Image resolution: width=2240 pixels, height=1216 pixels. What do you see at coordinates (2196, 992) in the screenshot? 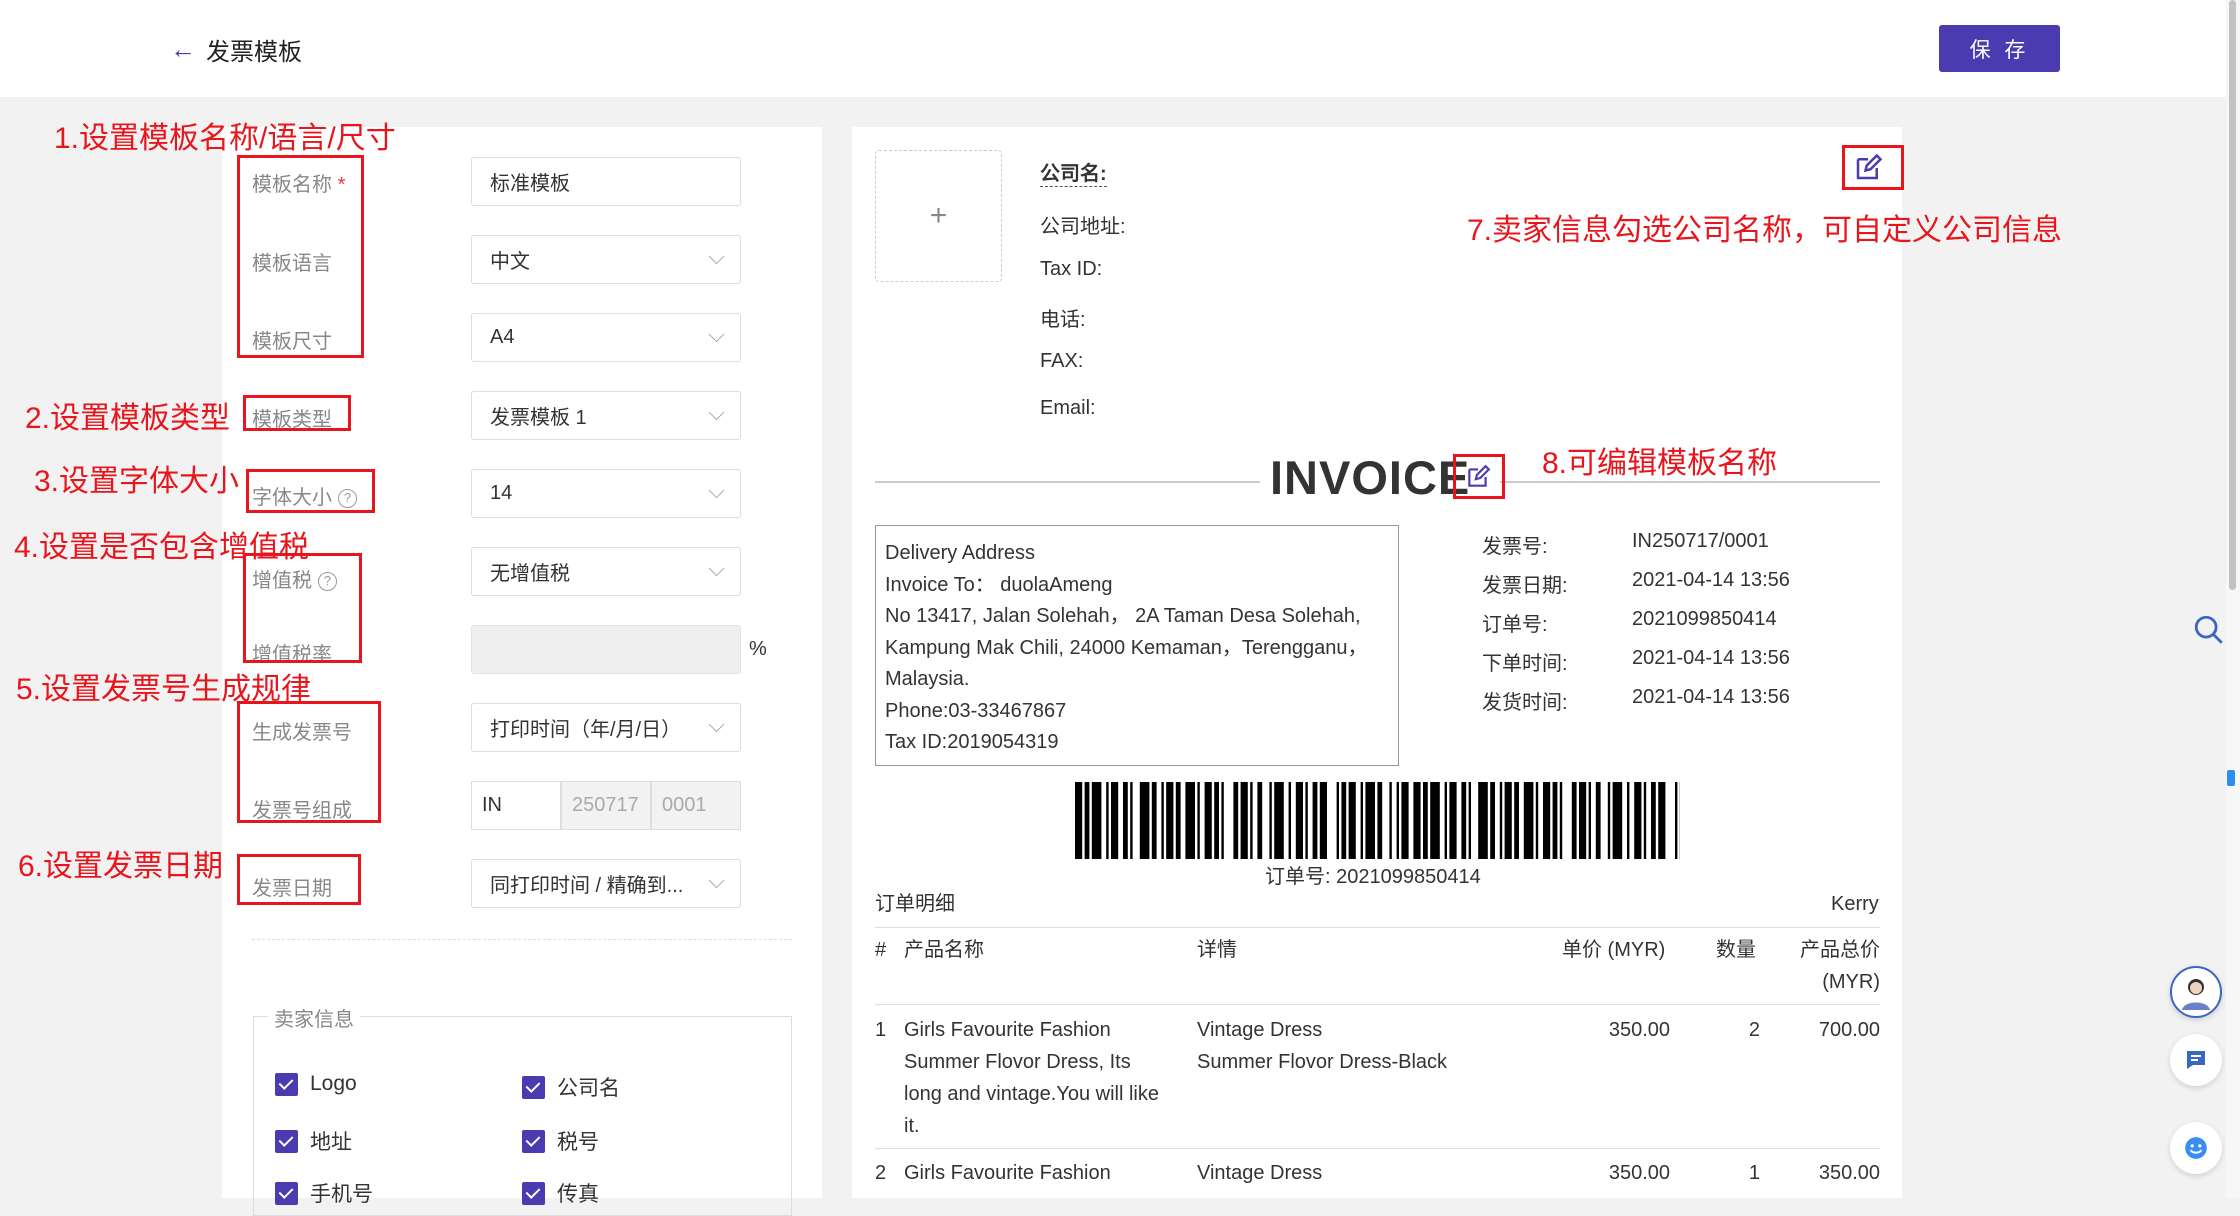
I see `avatar` at bounding box center [2196, 992].